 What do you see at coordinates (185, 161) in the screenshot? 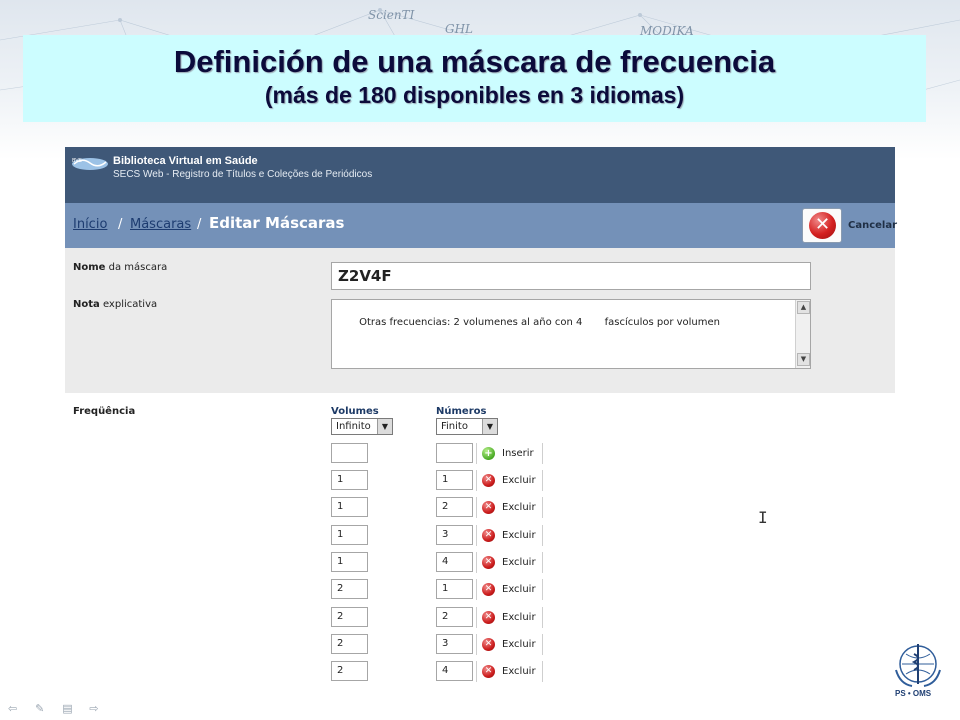
I see `app-title: Biblioteca Virtual em Saúde` at bounding box center [185, 161].